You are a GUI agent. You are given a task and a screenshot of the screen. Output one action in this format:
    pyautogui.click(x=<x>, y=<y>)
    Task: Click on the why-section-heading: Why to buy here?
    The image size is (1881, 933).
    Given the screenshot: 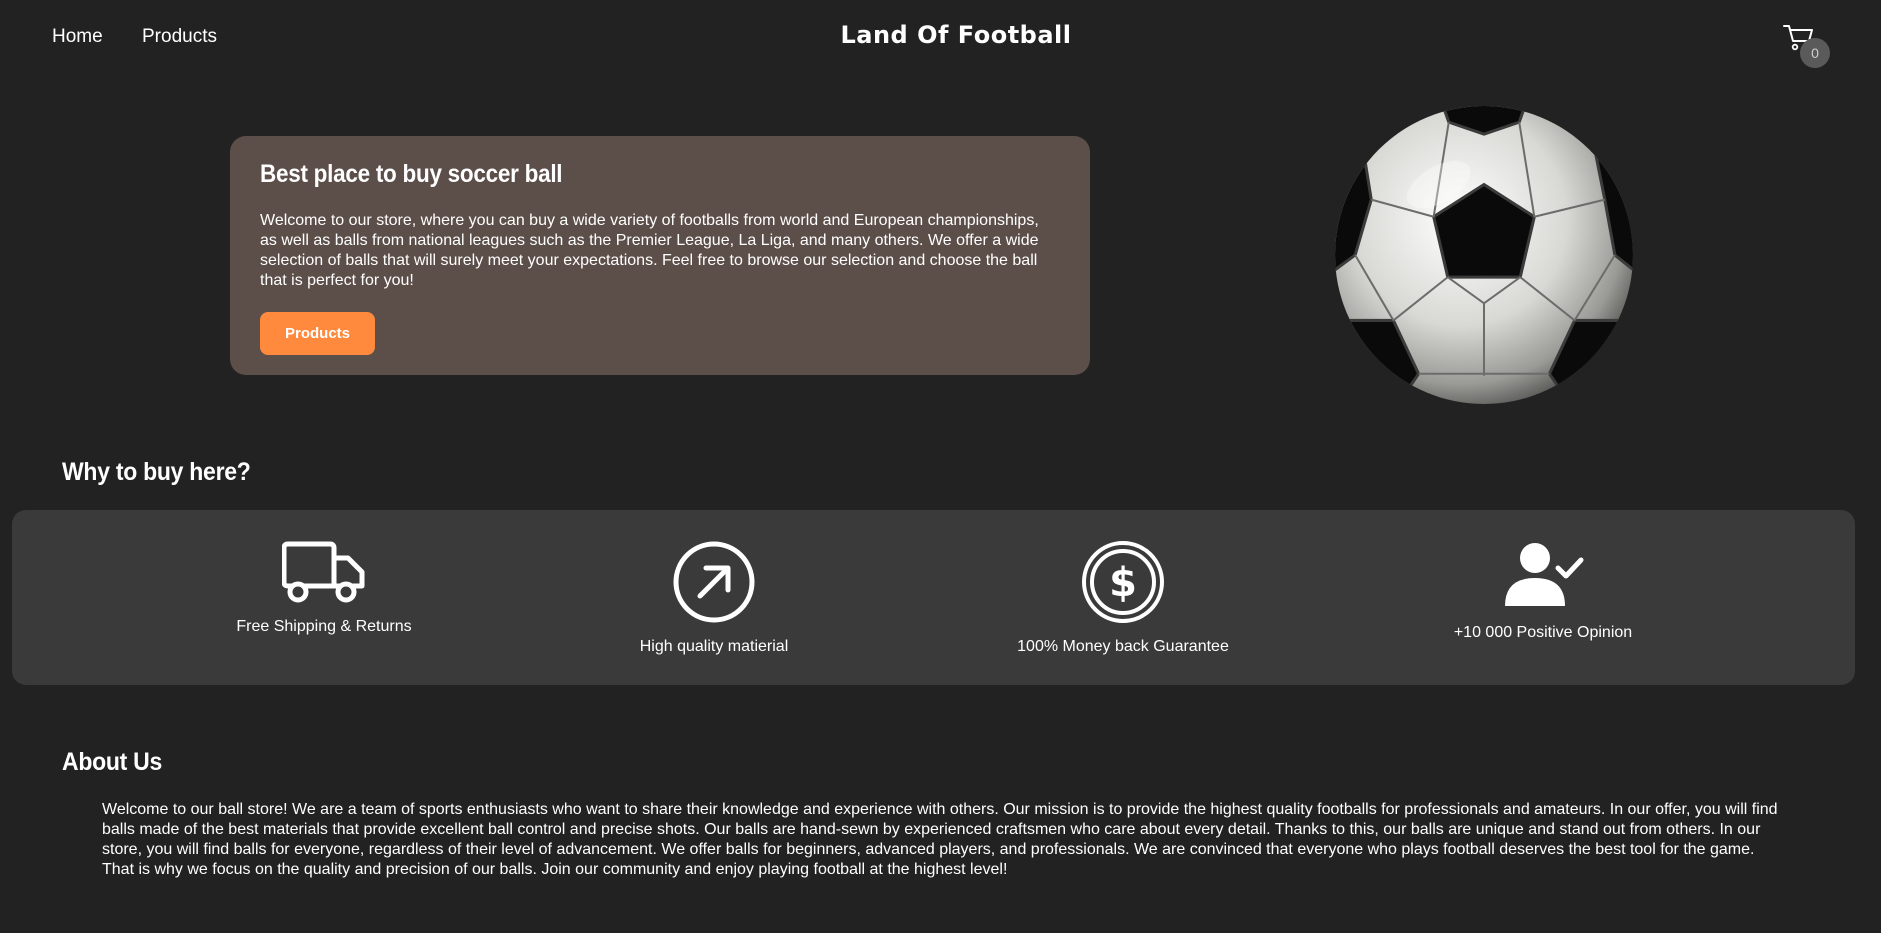 What is the action you would take?
    pyautogui.click(x=156, y=472)
    